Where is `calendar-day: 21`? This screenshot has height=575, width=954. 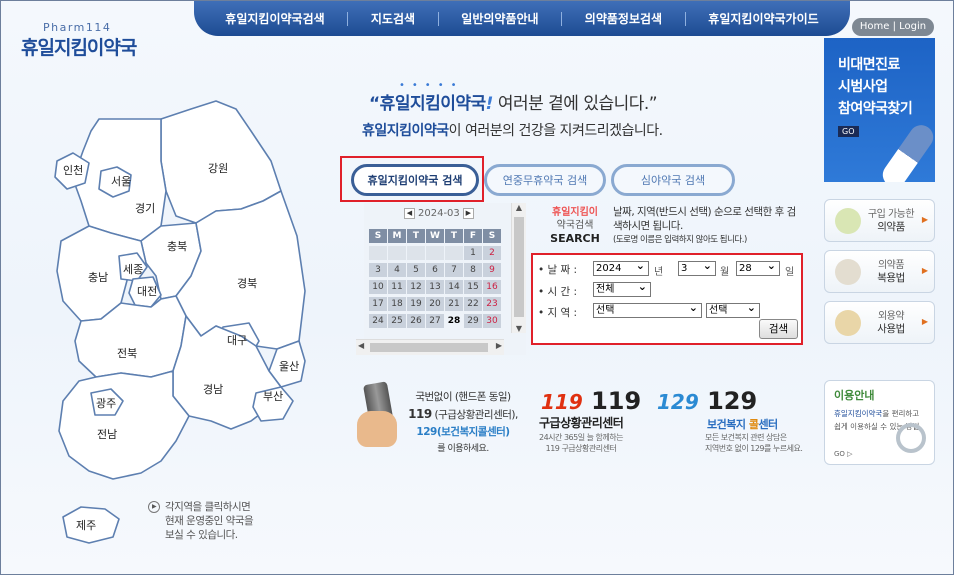
calendar-day: 21 is located at coordinates (454, 304).